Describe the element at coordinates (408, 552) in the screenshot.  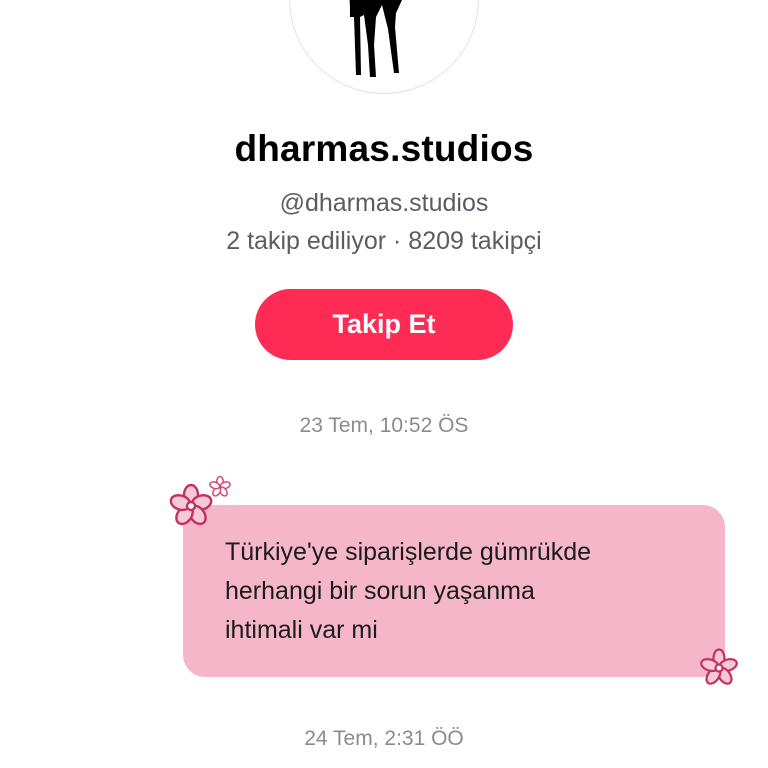
I see `message-text-line: Türkiye'ye siparişlerde gümrükde` at that location.